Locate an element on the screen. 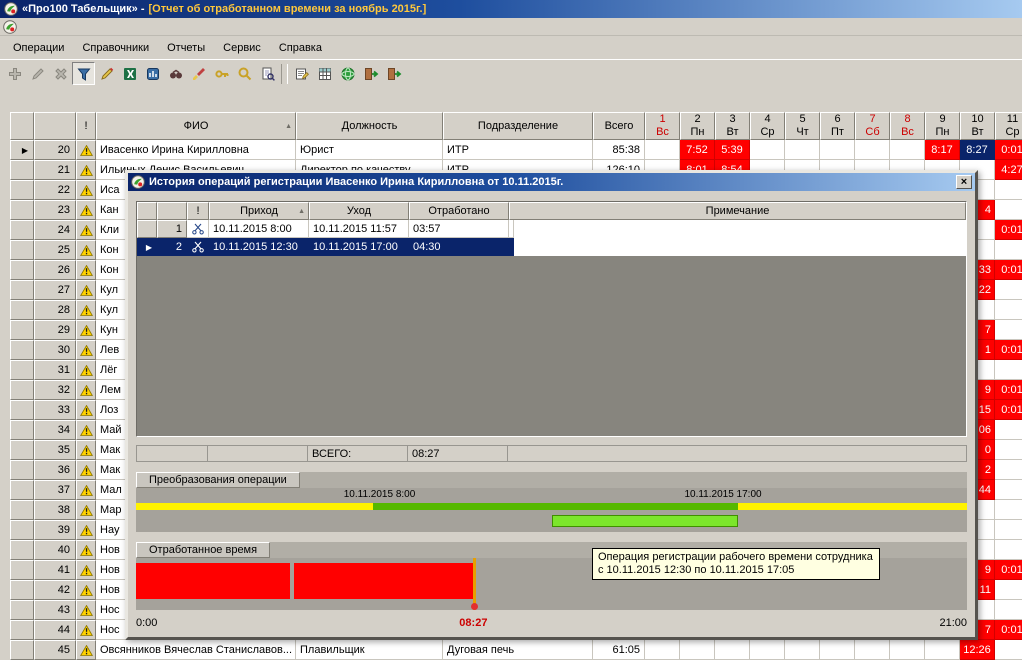  day-column-header: 5 Чт is located at coordinates (802, 126).